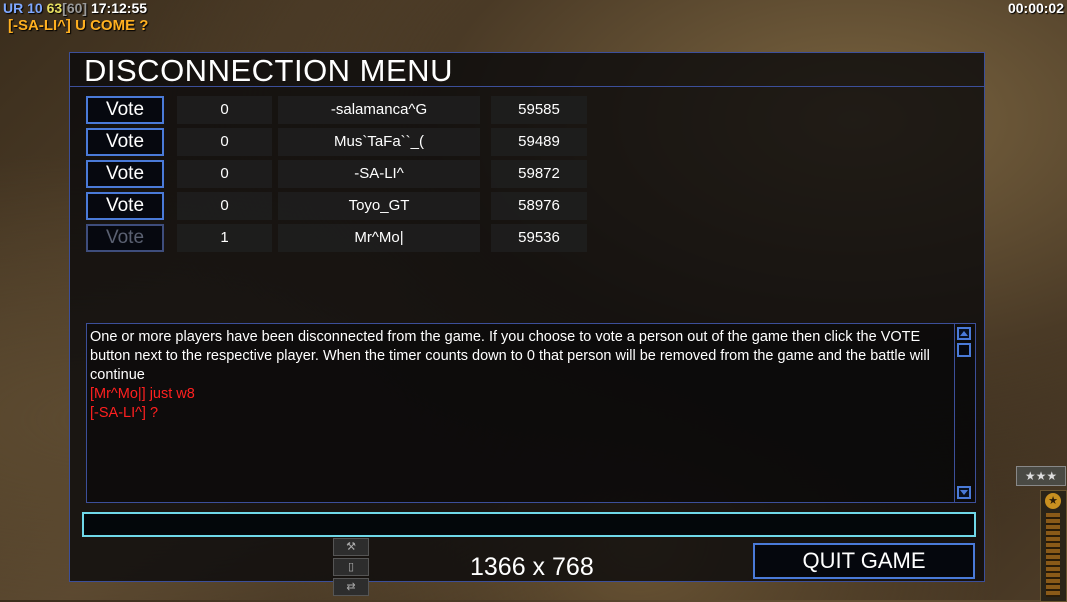  What do you see at coordinates (78, 25) in the screenshot?
I see `hud-chat-message: [-SA-LI^] U COME ?` at bounding box center [78, 25].